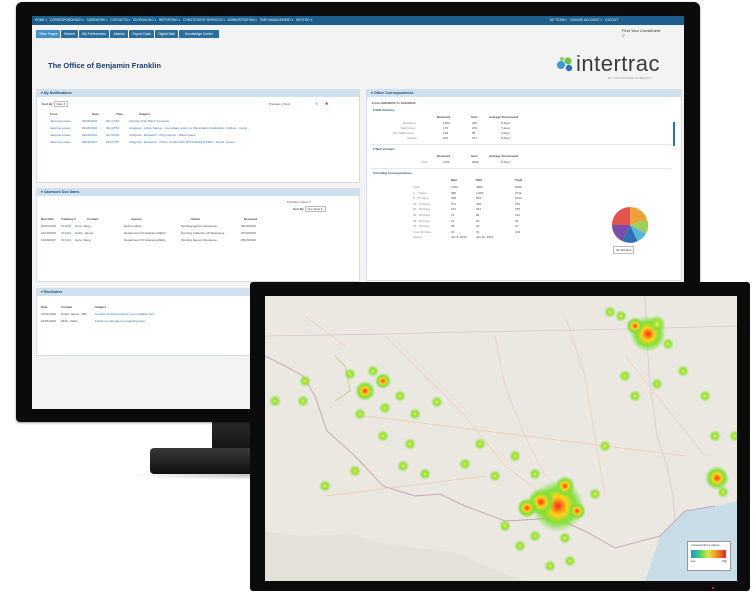 The width and height of the screenshot is (755, 592). What do you see at coordinates (557, 20) in the screenshot?
I see `nav-item-my-team: MY TEAM` at bounding box center [557, 20].